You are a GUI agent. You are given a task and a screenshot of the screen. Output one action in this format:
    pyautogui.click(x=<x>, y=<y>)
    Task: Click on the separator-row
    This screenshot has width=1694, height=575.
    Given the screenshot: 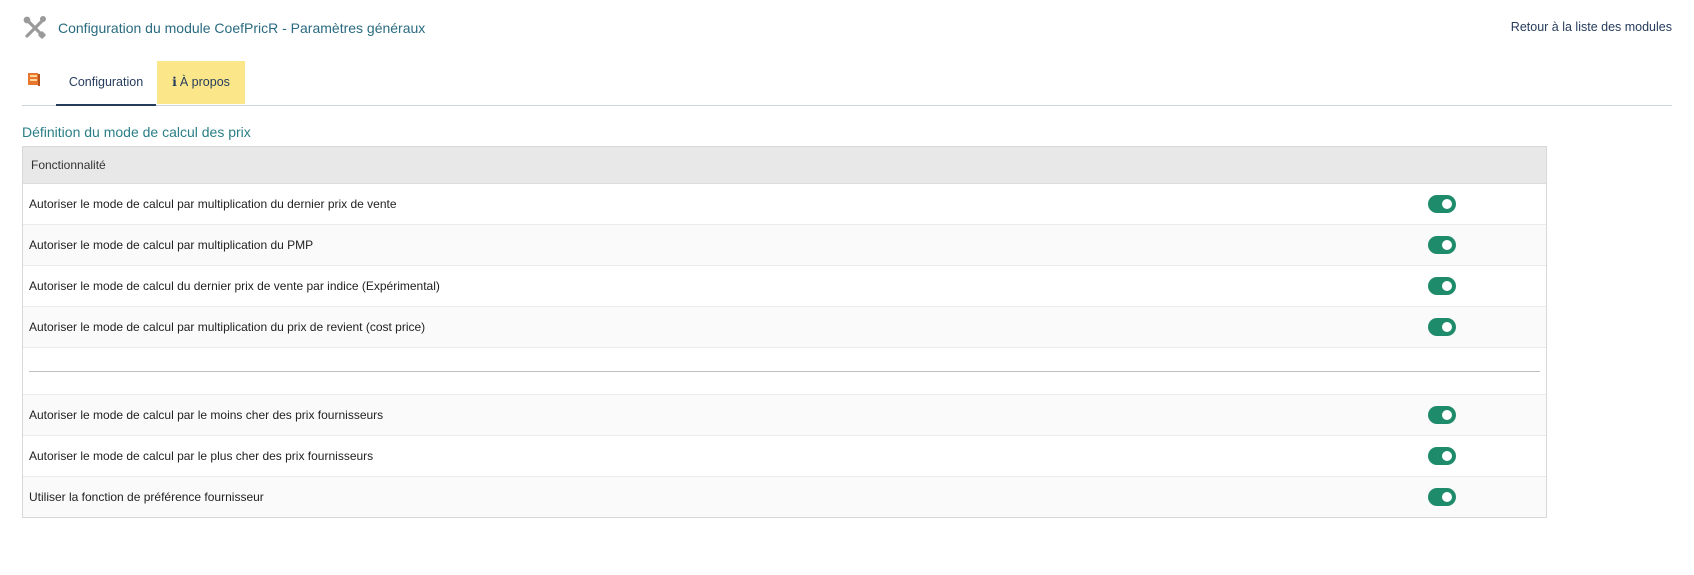 What is the action you would take?
    pyautogui.click(x=784, y=371)
    